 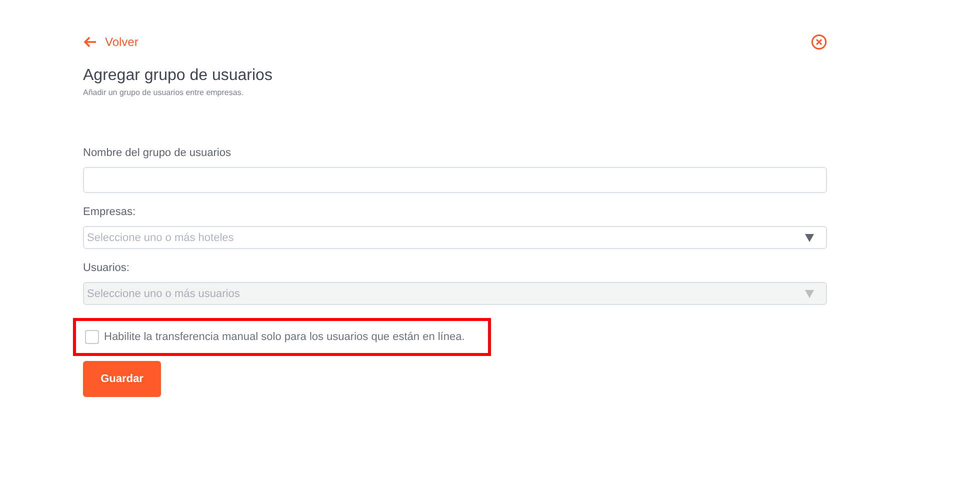 I want to click on page-title: Agregar grupo de usuarios, so click(x=178, y=76).